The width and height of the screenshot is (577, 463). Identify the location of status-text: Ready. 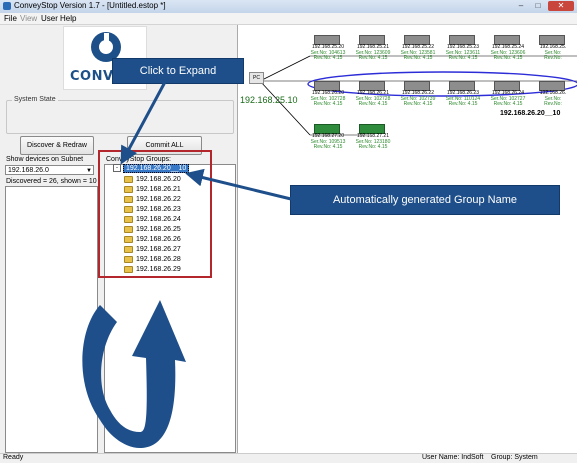
(13, 457).